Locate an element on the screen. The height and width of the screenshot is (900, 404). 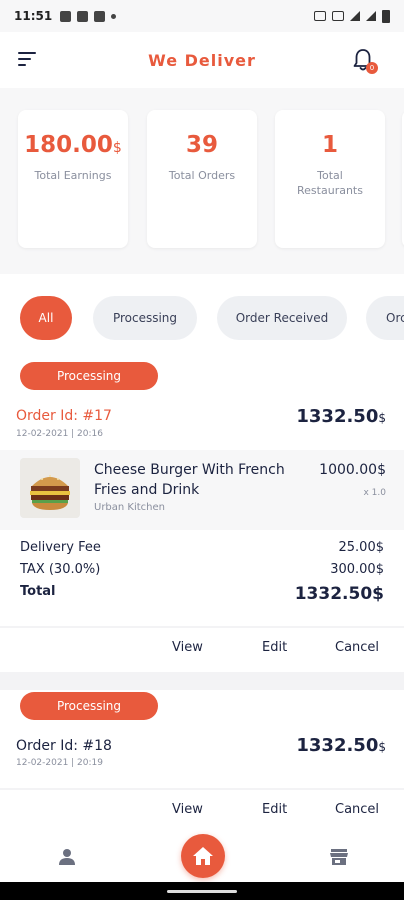
bottom-navigation is located at coordinates (202, 850).